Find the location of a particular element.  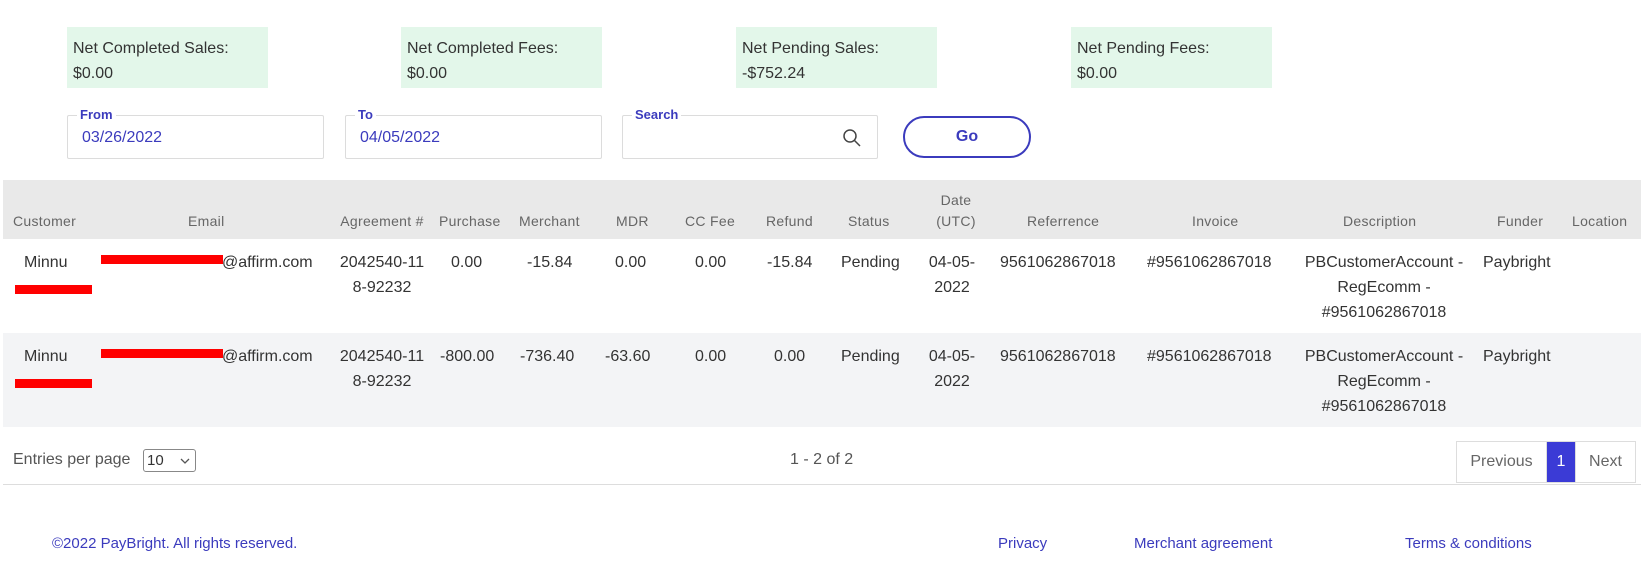

summary-label: Net Completed Fees: is located at coordinates (483, 48).